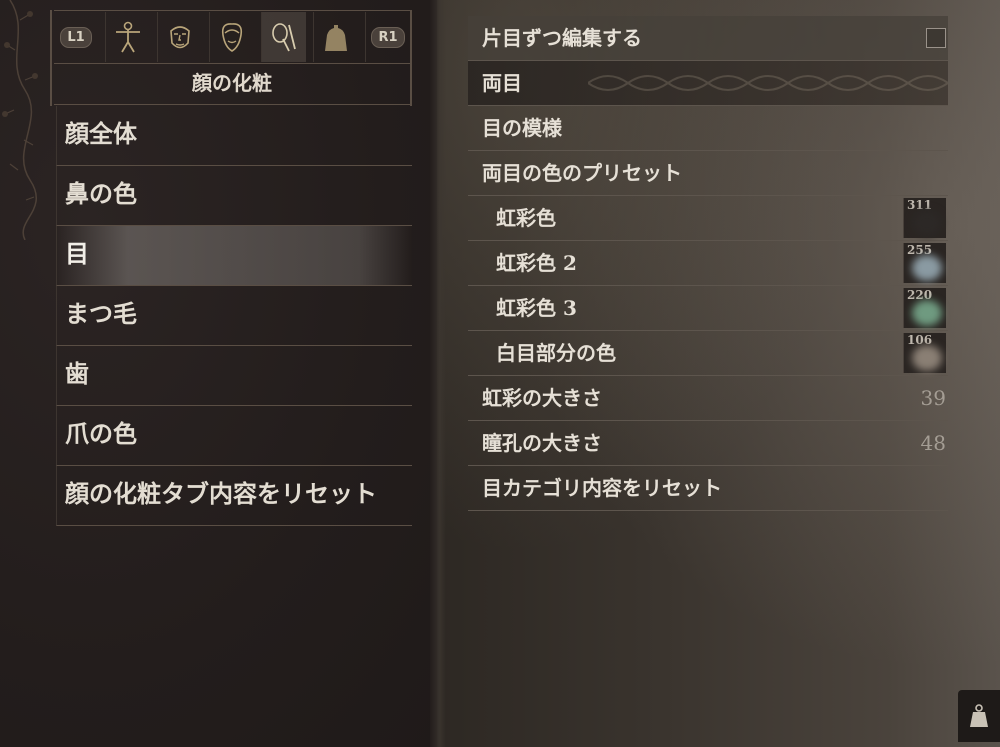 This screenshot has height=747, width=1000. Describe the element at coordinates (536, 263) in the screenshot. I see `iris-color-2-label: 虹彩色 2` at that location.